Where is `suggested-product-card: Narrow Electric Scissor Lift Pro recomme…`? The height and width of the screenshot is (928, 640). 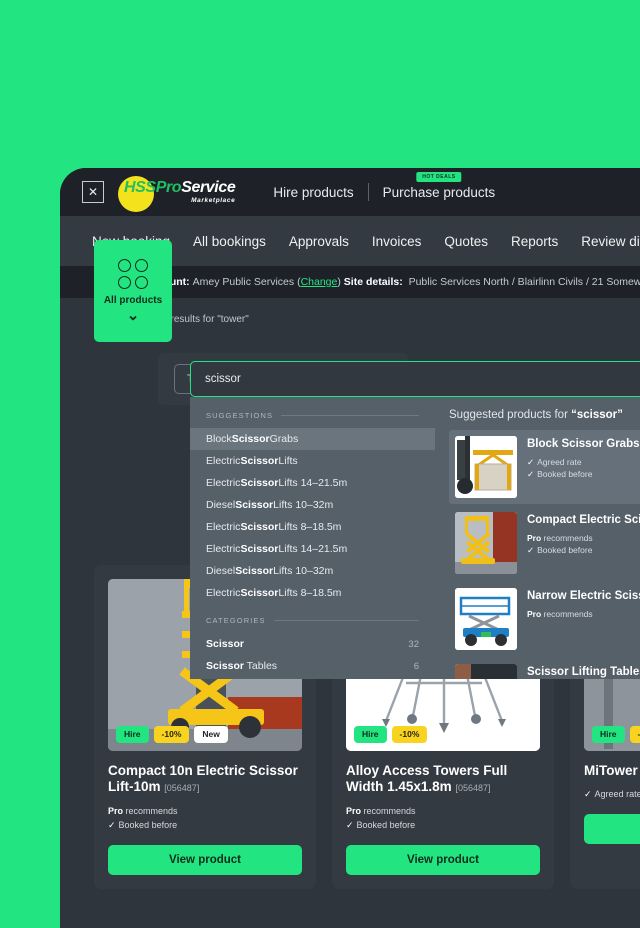
suggested-product-card: Narrow Electric Scissor Lift Pro recomme… is located at coordinates (544, 619).